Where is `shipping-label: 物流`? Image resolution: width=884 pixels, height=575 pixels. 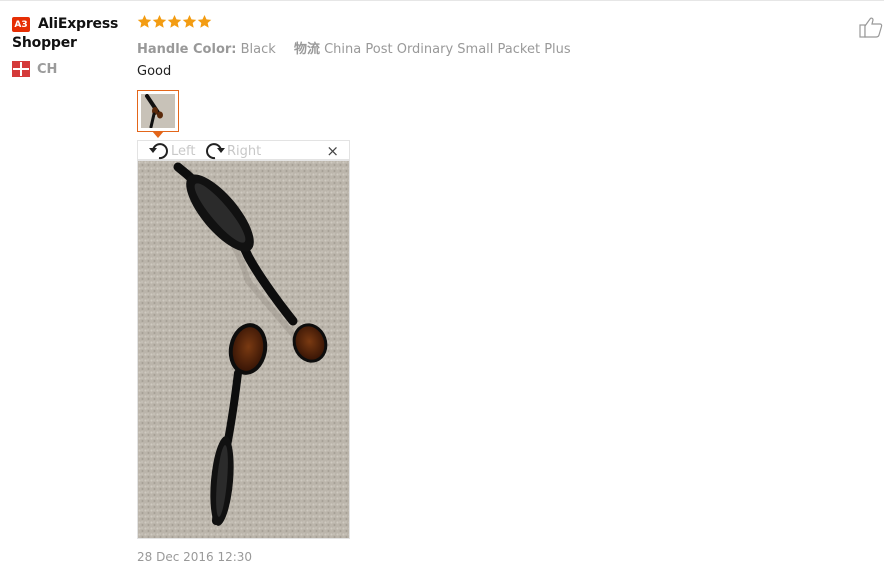 shipping-label: 物流 is located at coordinates (306, 49).